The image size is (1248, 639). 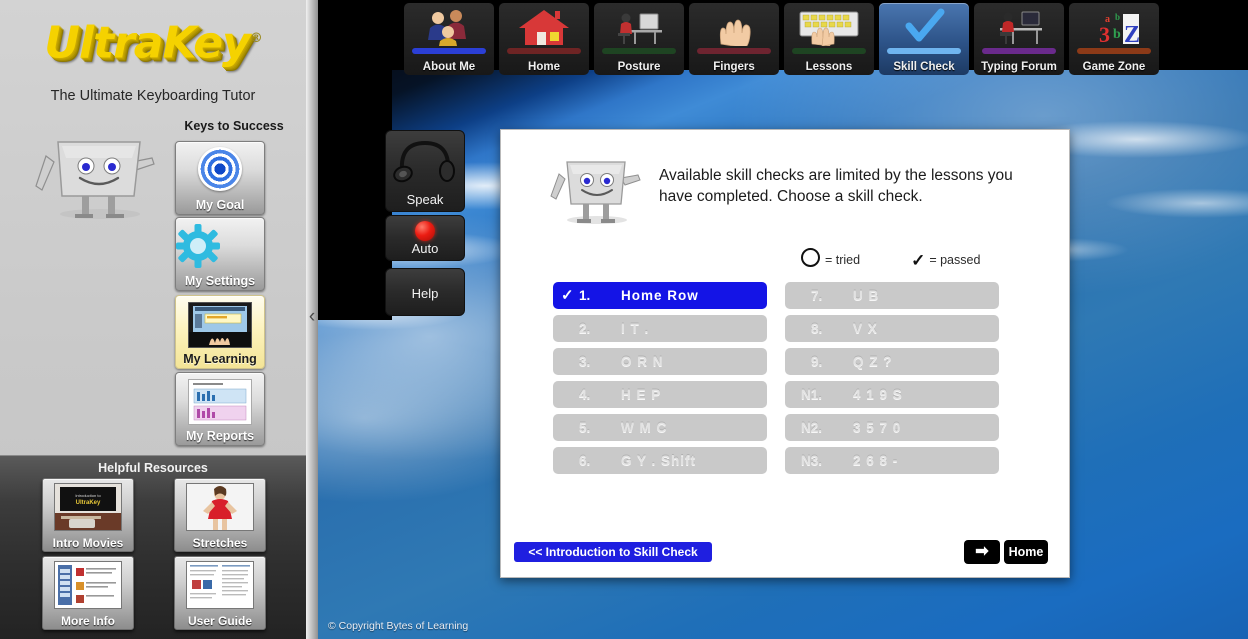 I want to click on skill-item-2: 2. I T ., so click(x=660, y=328).